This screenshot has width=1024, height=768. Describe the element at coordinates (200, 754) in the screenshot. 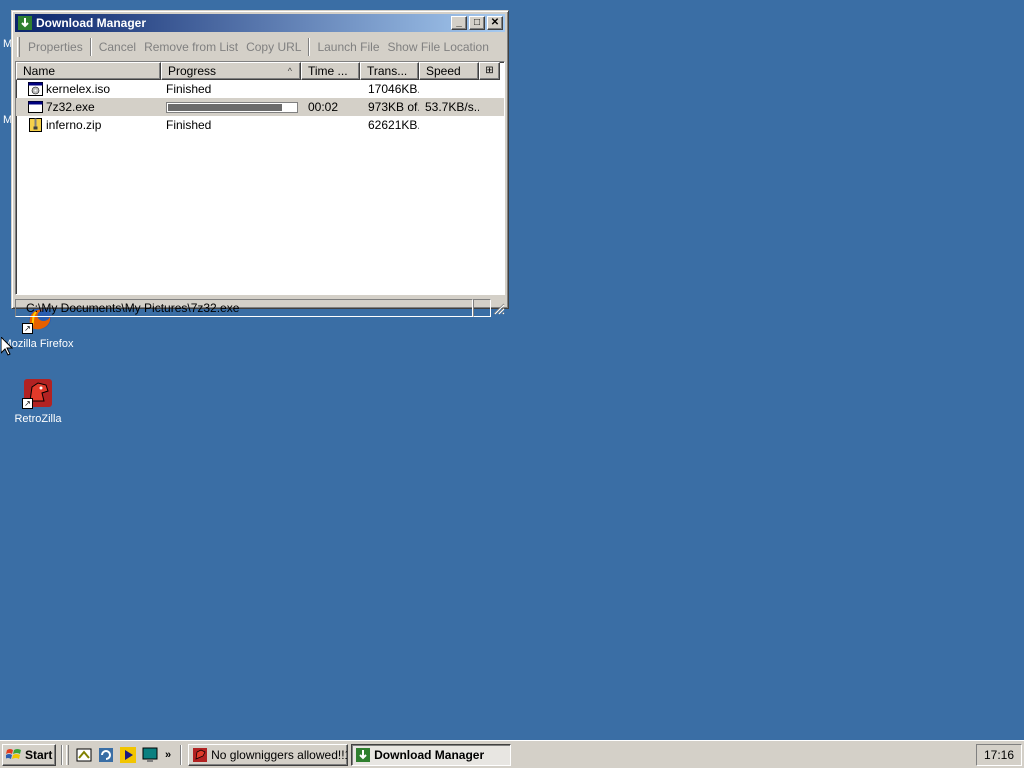

I see `browser-window-icon` at that location.